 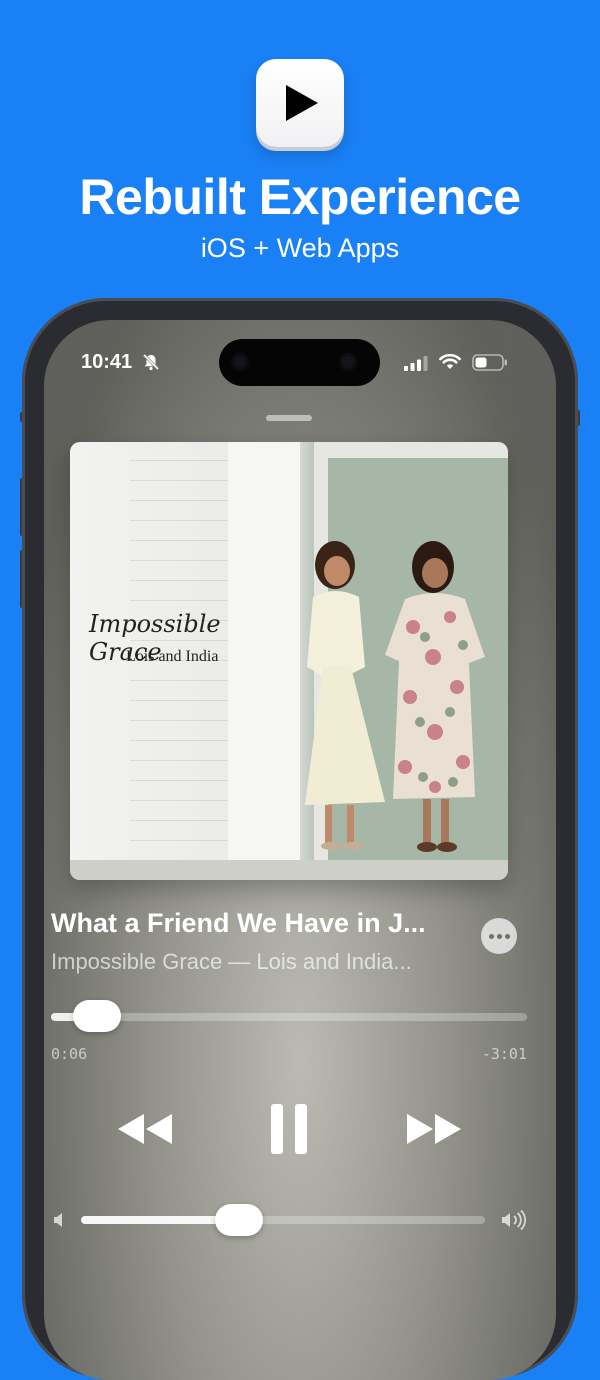 What do you see at coordinates (145, 1129) in the screenshot?
I see `rewind-button` at bounding box center [145, 1129].